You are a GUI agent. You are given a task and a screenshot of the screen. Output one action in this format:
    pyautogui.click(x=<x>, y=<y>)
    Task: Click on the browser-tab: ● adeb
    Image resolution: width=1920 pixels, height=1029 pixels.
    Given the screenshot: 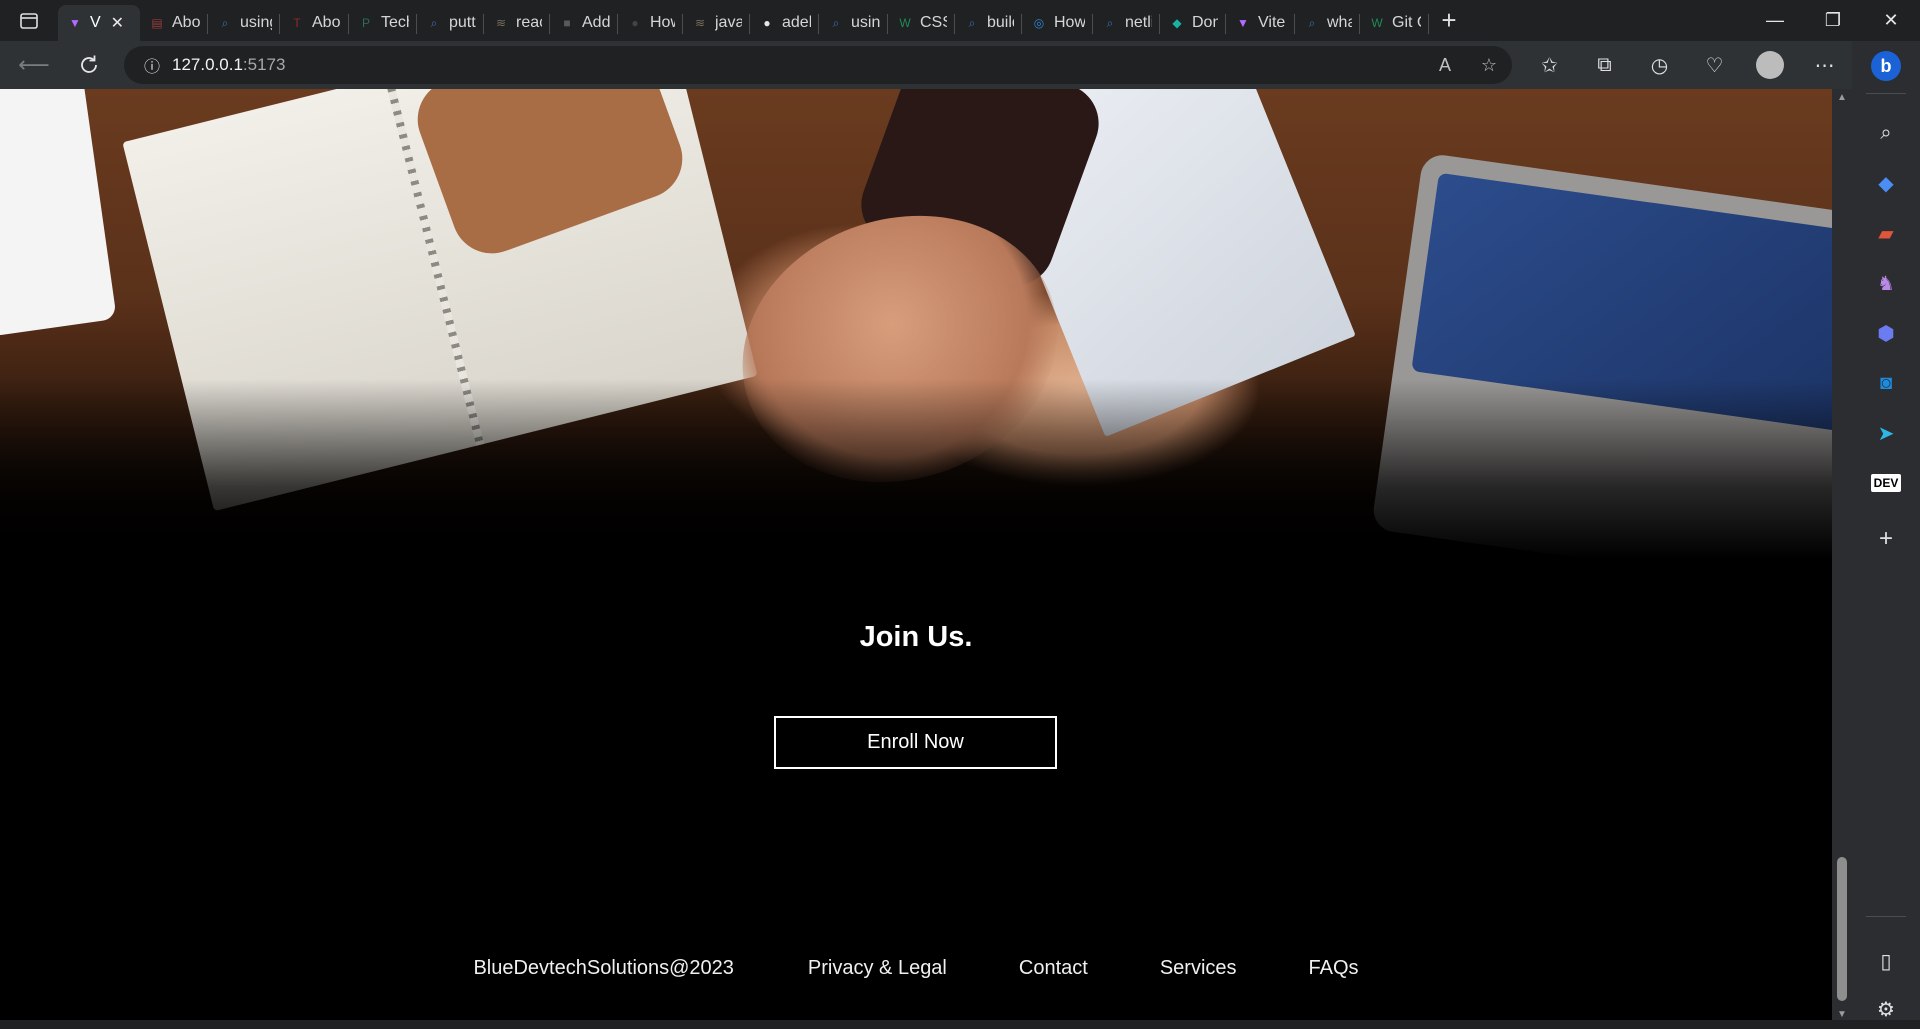 What is the action you would take?
    pyautogui.click(x=784, y=23)
    